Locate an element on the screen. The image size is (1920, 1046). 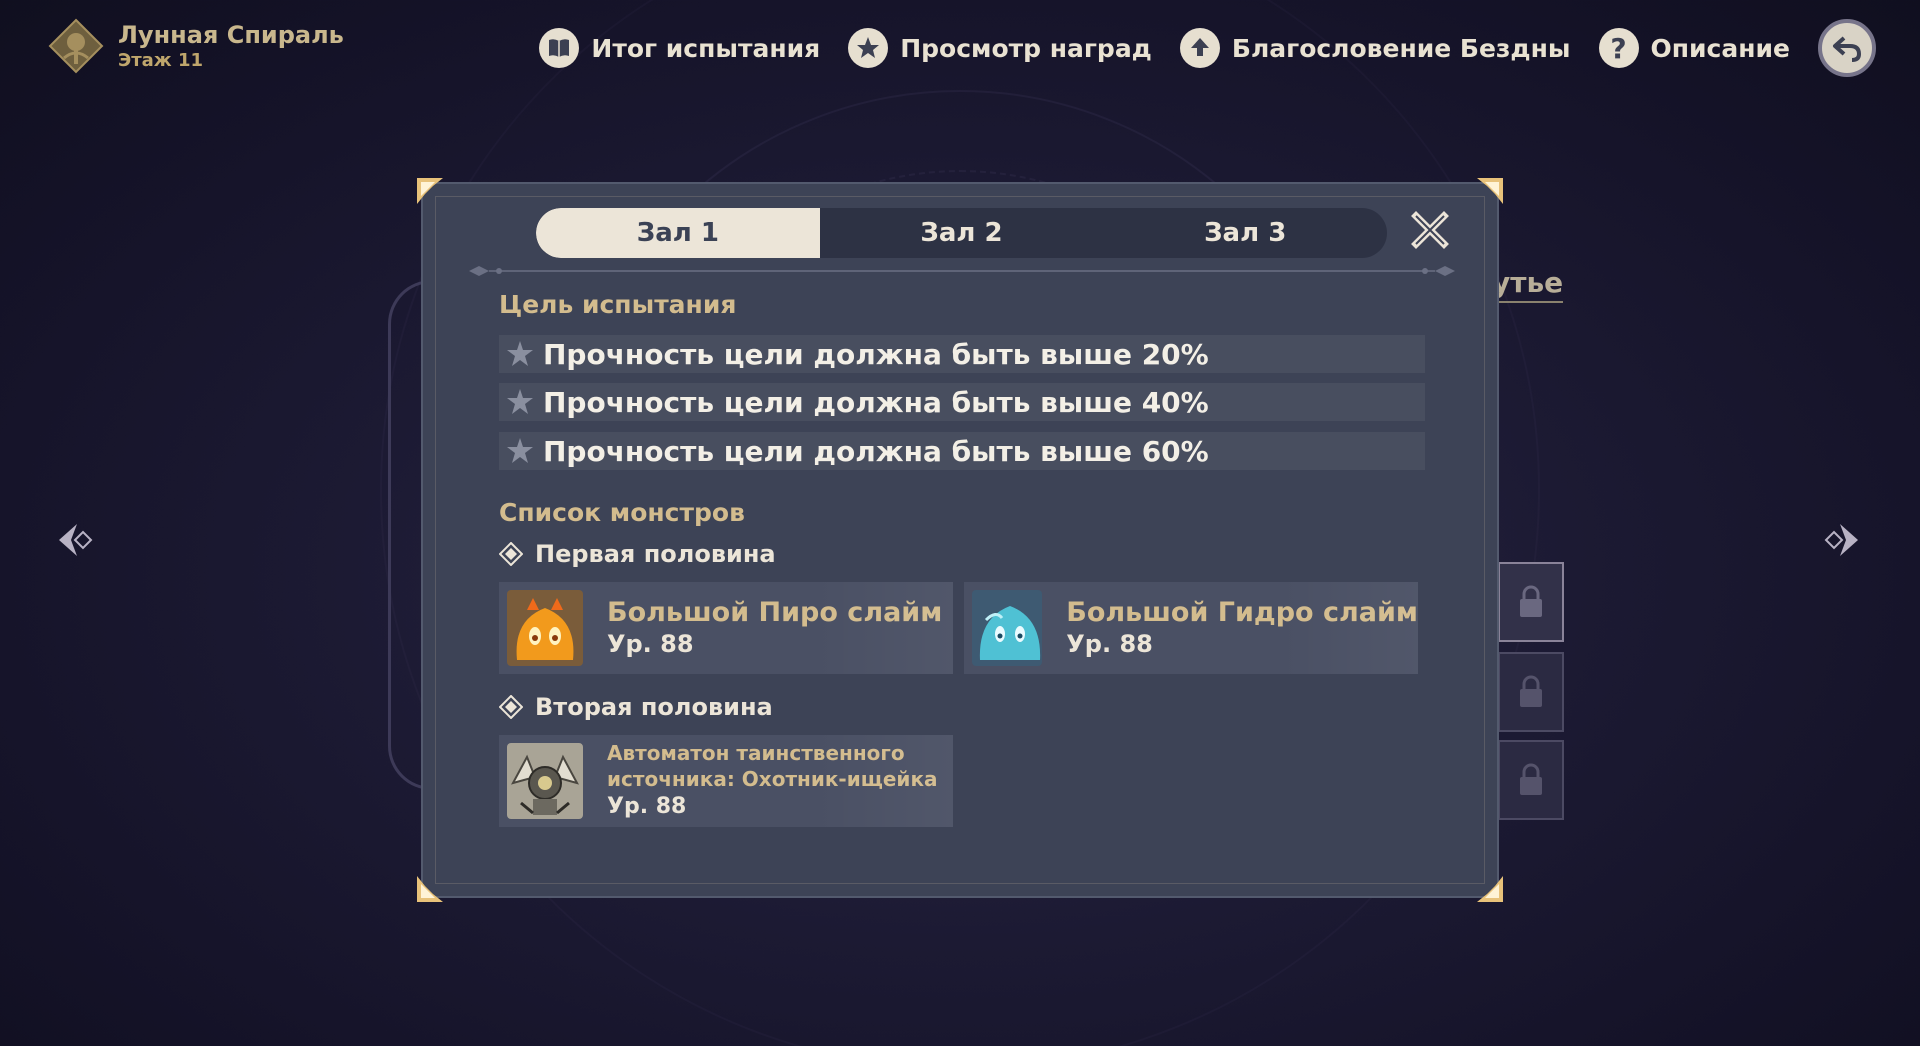
question-icon: ? is located at coordinates (1618, 48).